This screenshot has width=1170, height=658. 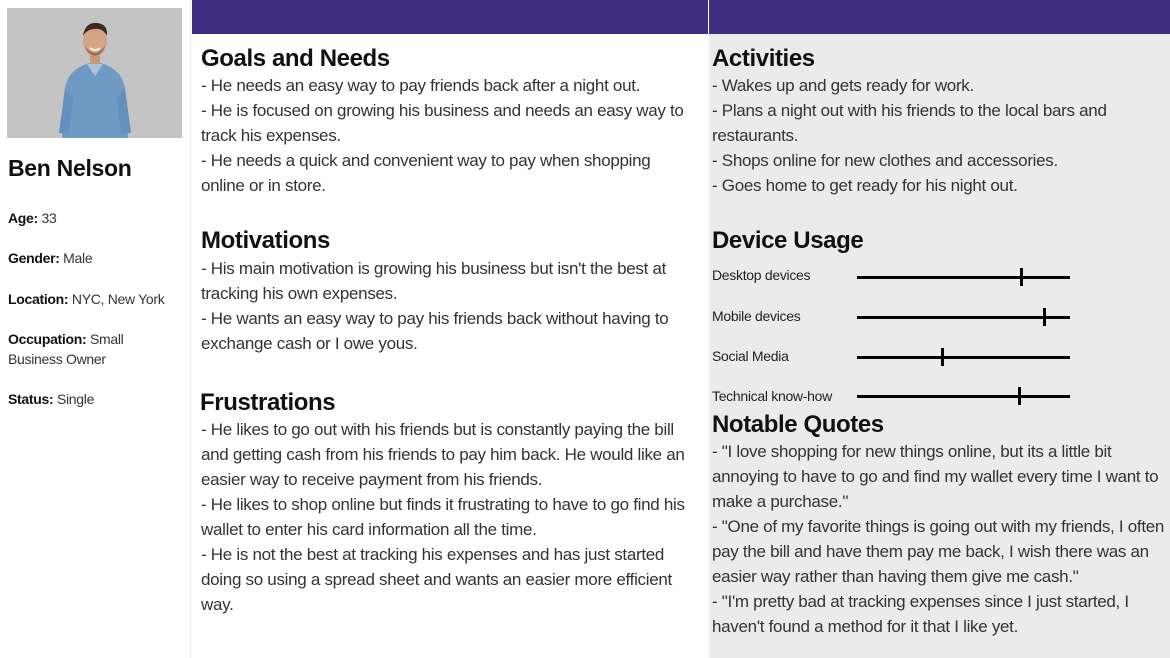 What do you see at coordinates (788, 240) in the screenshot?
I see `device-usage-title: Device Usage` at bounding box center [788, 240].